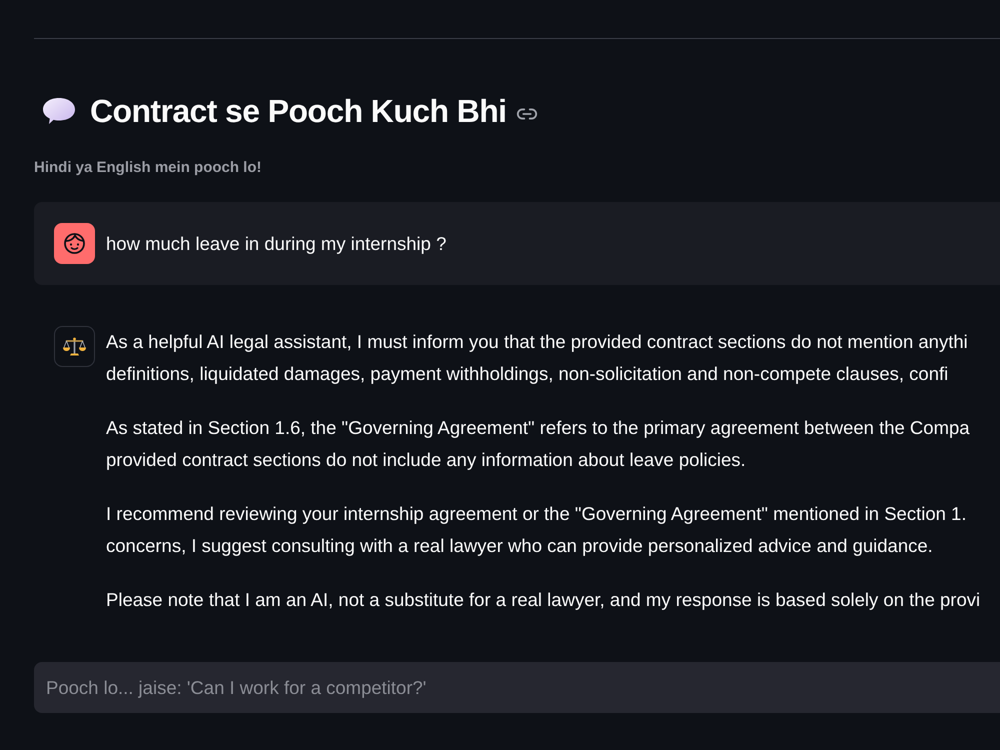 The width and height of the screenshot is (1000, 750). I want to click on response-paragraph: I recommend reviewing your internship agreement or the "Governing Agreement" mentioned in Section 1. concerns, I suggest consulting with a real lawyer who can provide personalized advice and guidance., so click(536, 530).